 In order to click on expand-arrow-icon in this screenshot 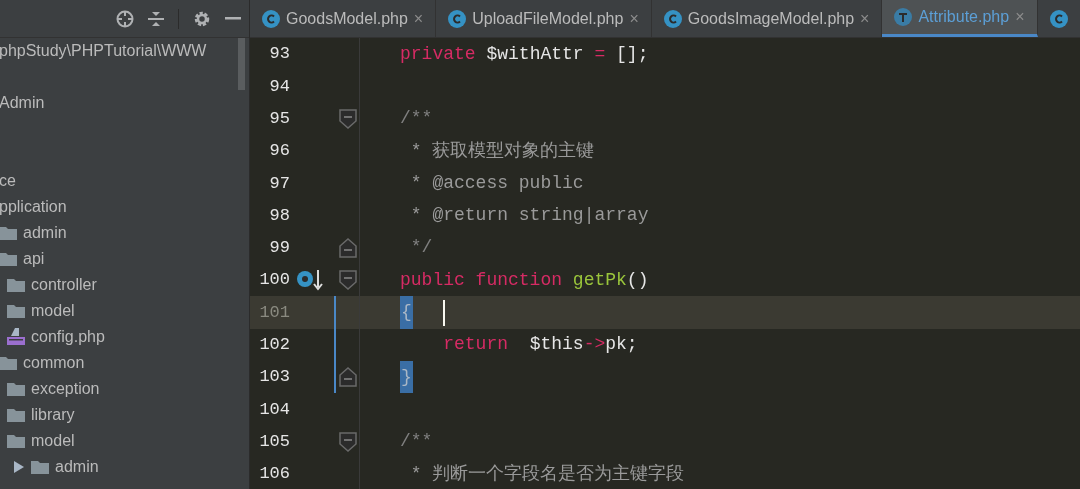, I will do `click(19, 467)`.